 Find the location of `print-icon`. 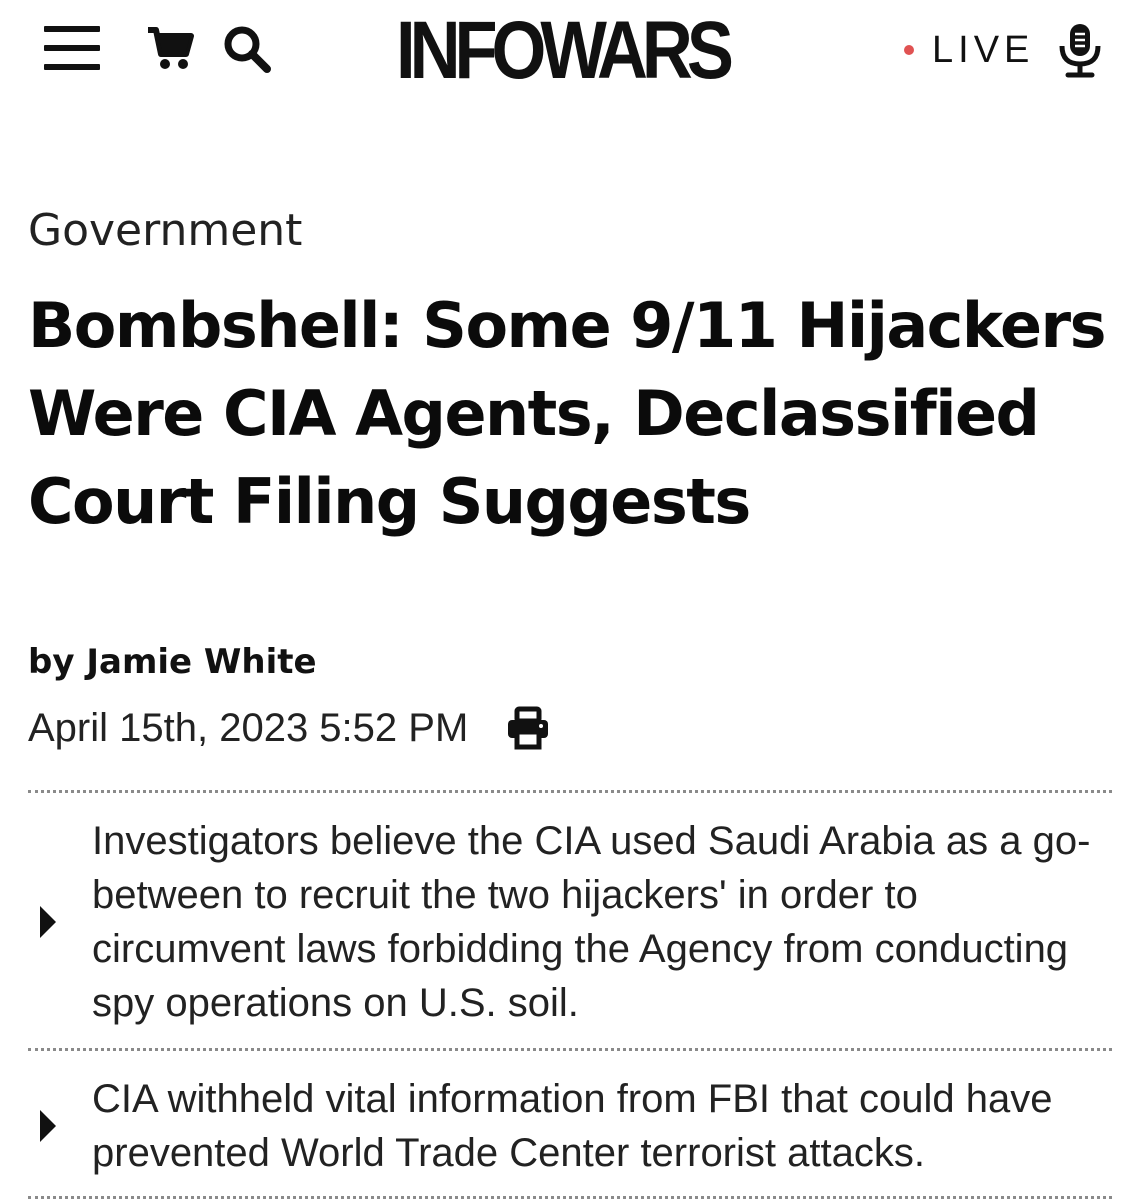

print-icon is located at coordinates (528, 728).